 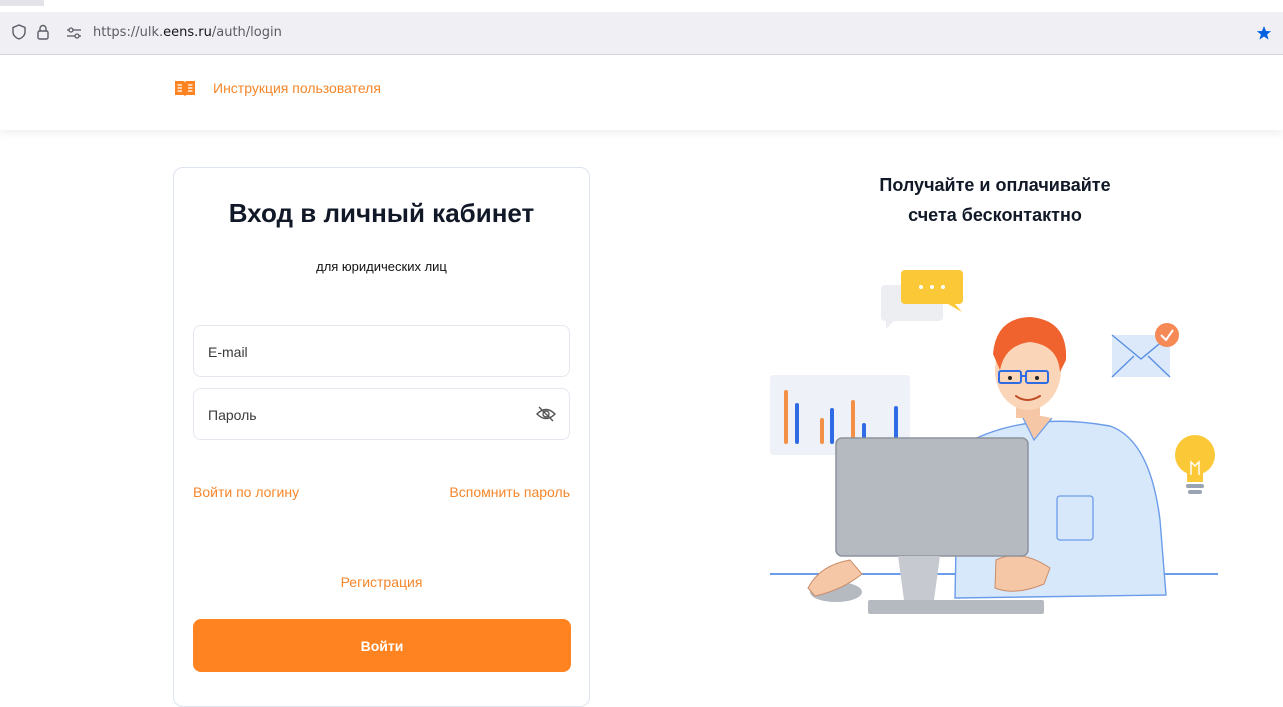 What do you see at coordinates (1195, 464) in the screenshot?
I see `lightbulb-icon` at bounding box center [1195, 464].